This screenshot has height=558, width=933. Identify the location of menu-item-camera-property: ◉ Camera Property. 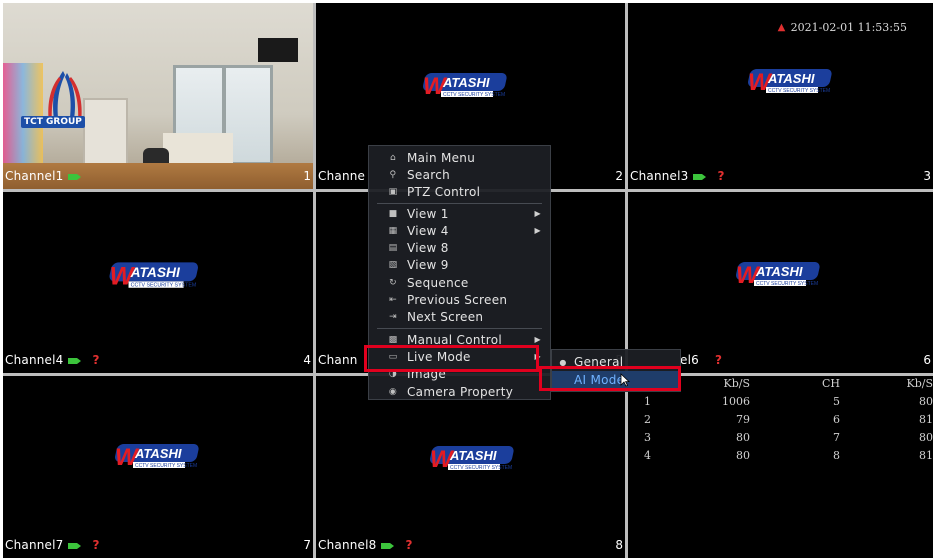
(459, 391).